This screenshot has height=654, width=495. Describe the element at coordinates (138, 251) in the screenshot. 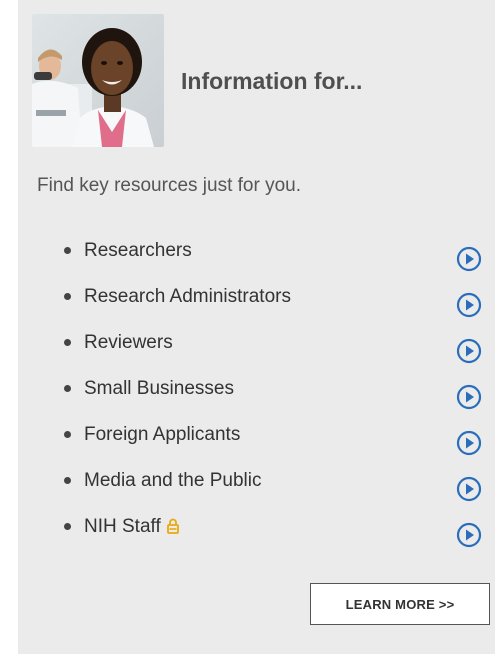

I see `list-item-label: Researchers` at that location.